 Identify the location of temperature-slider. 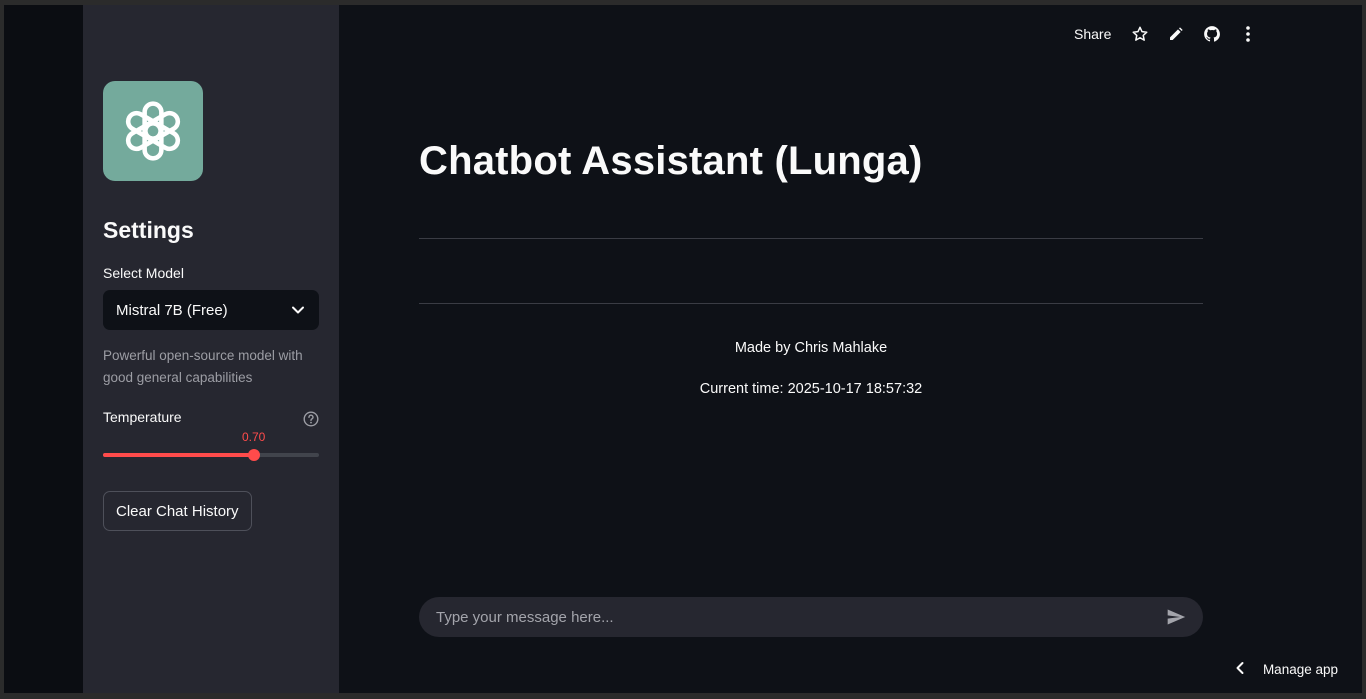
(211, 455).